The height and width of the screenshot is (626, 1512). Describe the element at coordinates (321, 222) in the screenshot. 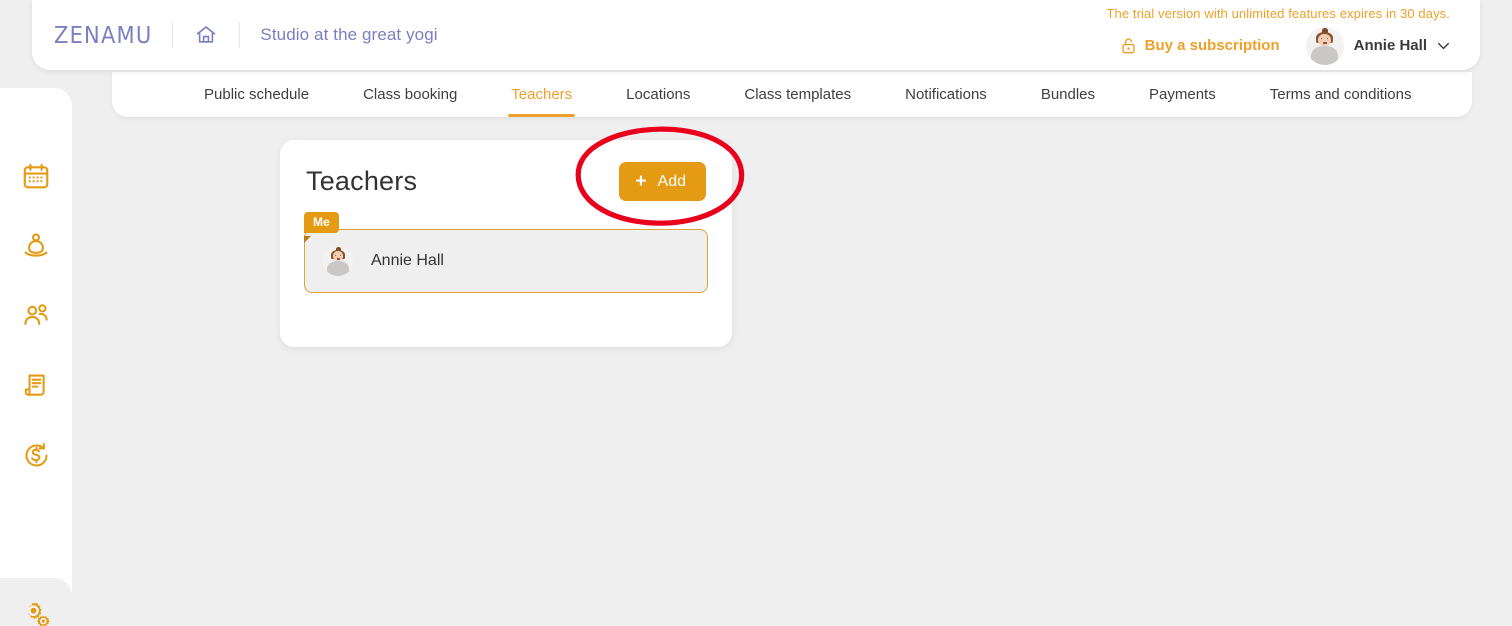

I see `status-badge: Me` at that location.